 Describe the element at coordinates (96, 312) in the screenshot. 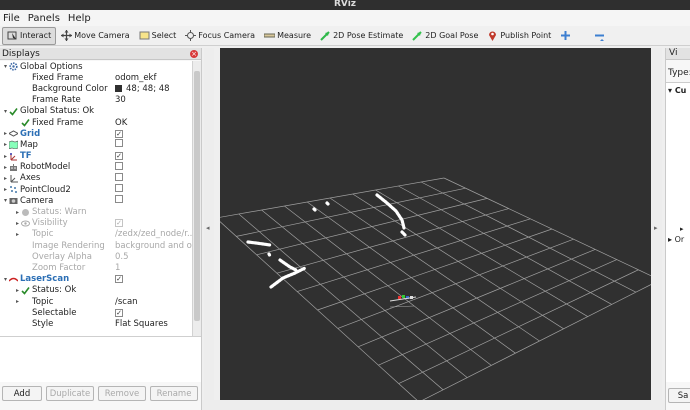

I see `tree-row: Selectable ✓` at that location.